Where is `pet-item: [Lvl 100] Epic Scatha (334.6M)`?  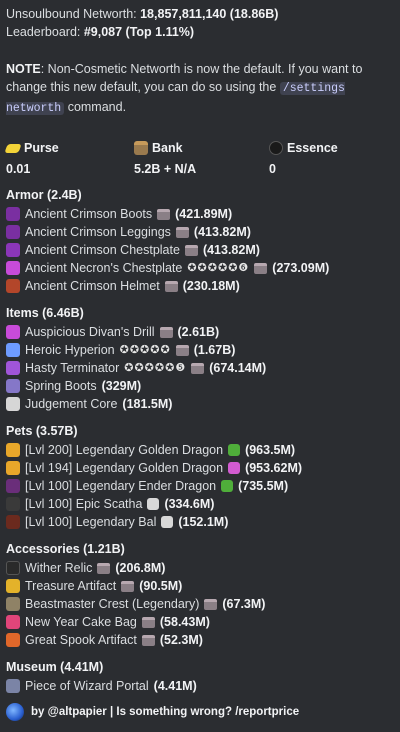
pet-item: [Lvl 100] Epic Scatha (334.6M) is located at coordinates (110, 504).